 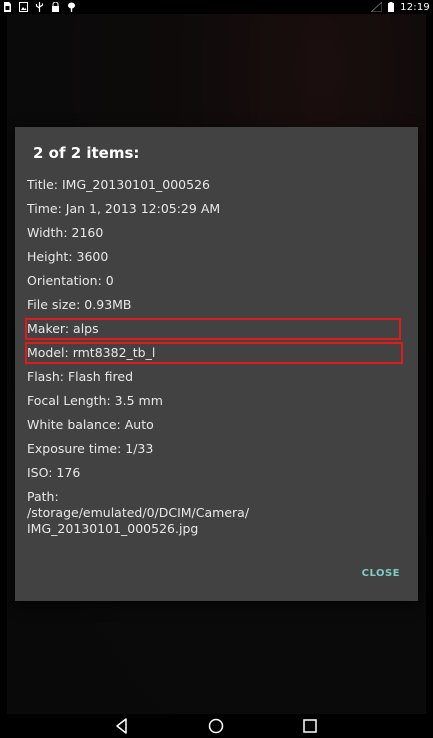 I want to click on close-button: CLOSE, so click(x=381, y=573).